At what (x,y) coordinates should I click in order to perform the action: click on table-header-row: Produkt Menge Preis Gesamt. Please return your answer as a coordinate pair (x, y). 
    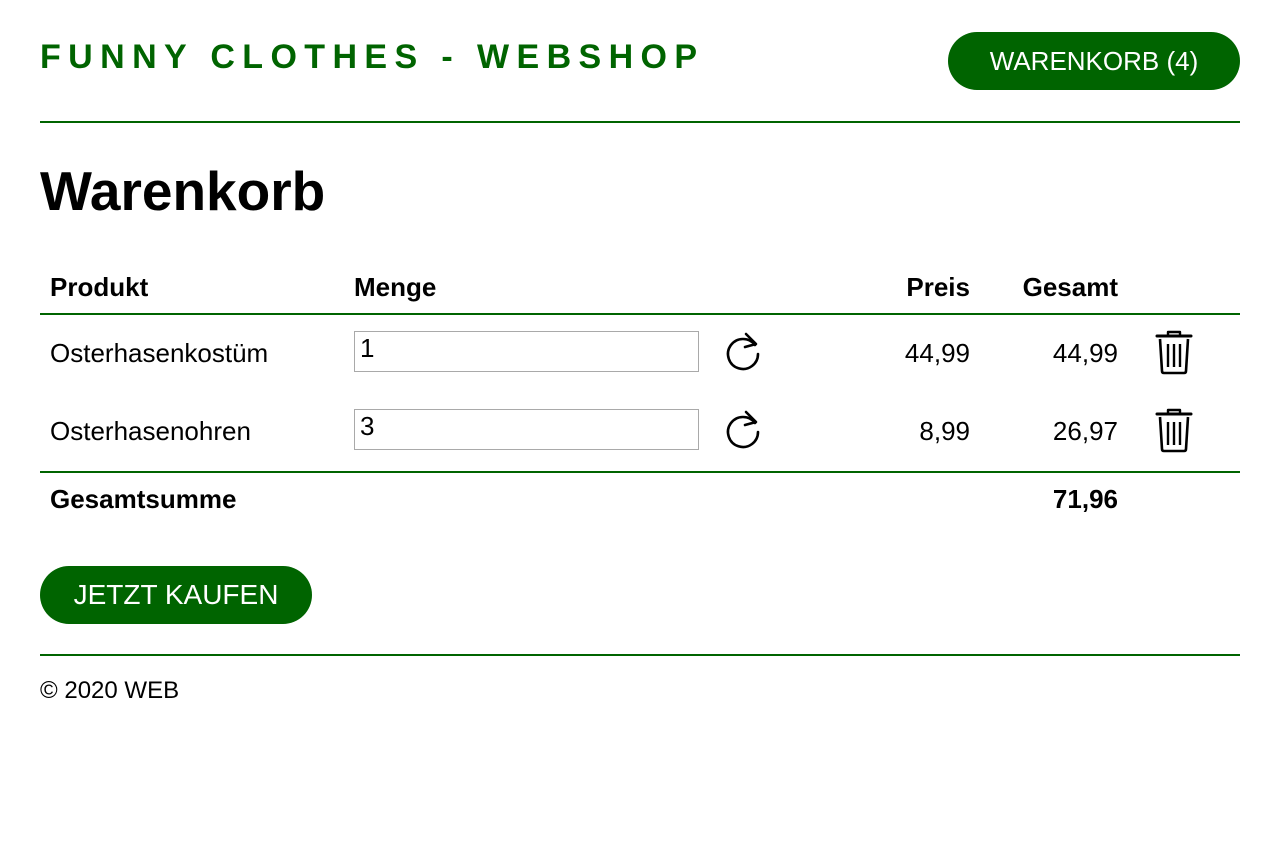
    Looking at the image, I should click on (640, 289).